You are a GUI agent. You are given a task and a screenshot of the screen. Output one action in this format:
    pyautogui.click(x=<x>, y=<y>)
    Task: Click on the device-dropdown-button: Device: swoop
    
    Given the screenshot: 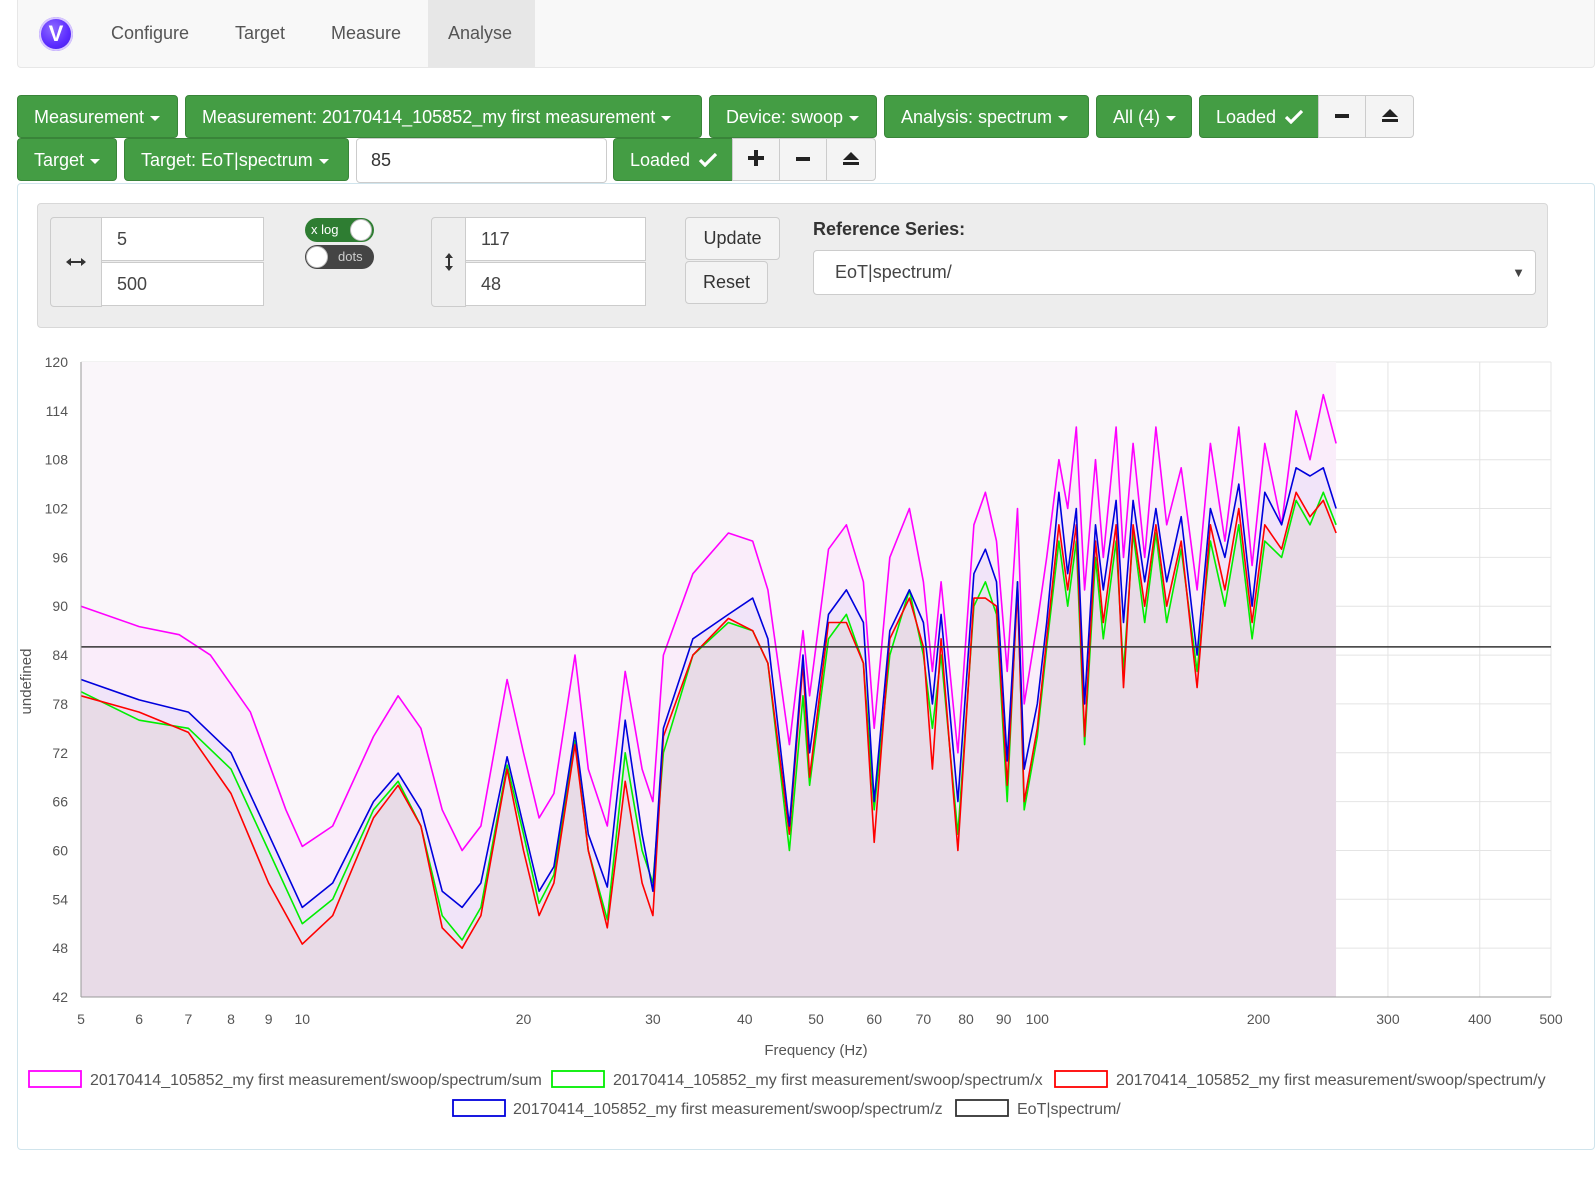 What is the action you would take?
    pyautogui.click(x=793, y=116)
    